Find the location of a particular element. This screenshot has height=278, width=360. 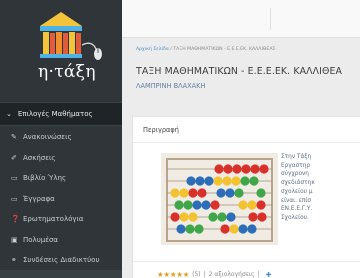

breadcrumb-home-link: Αρχική Σελίδα is located at coordinates (152, 49).